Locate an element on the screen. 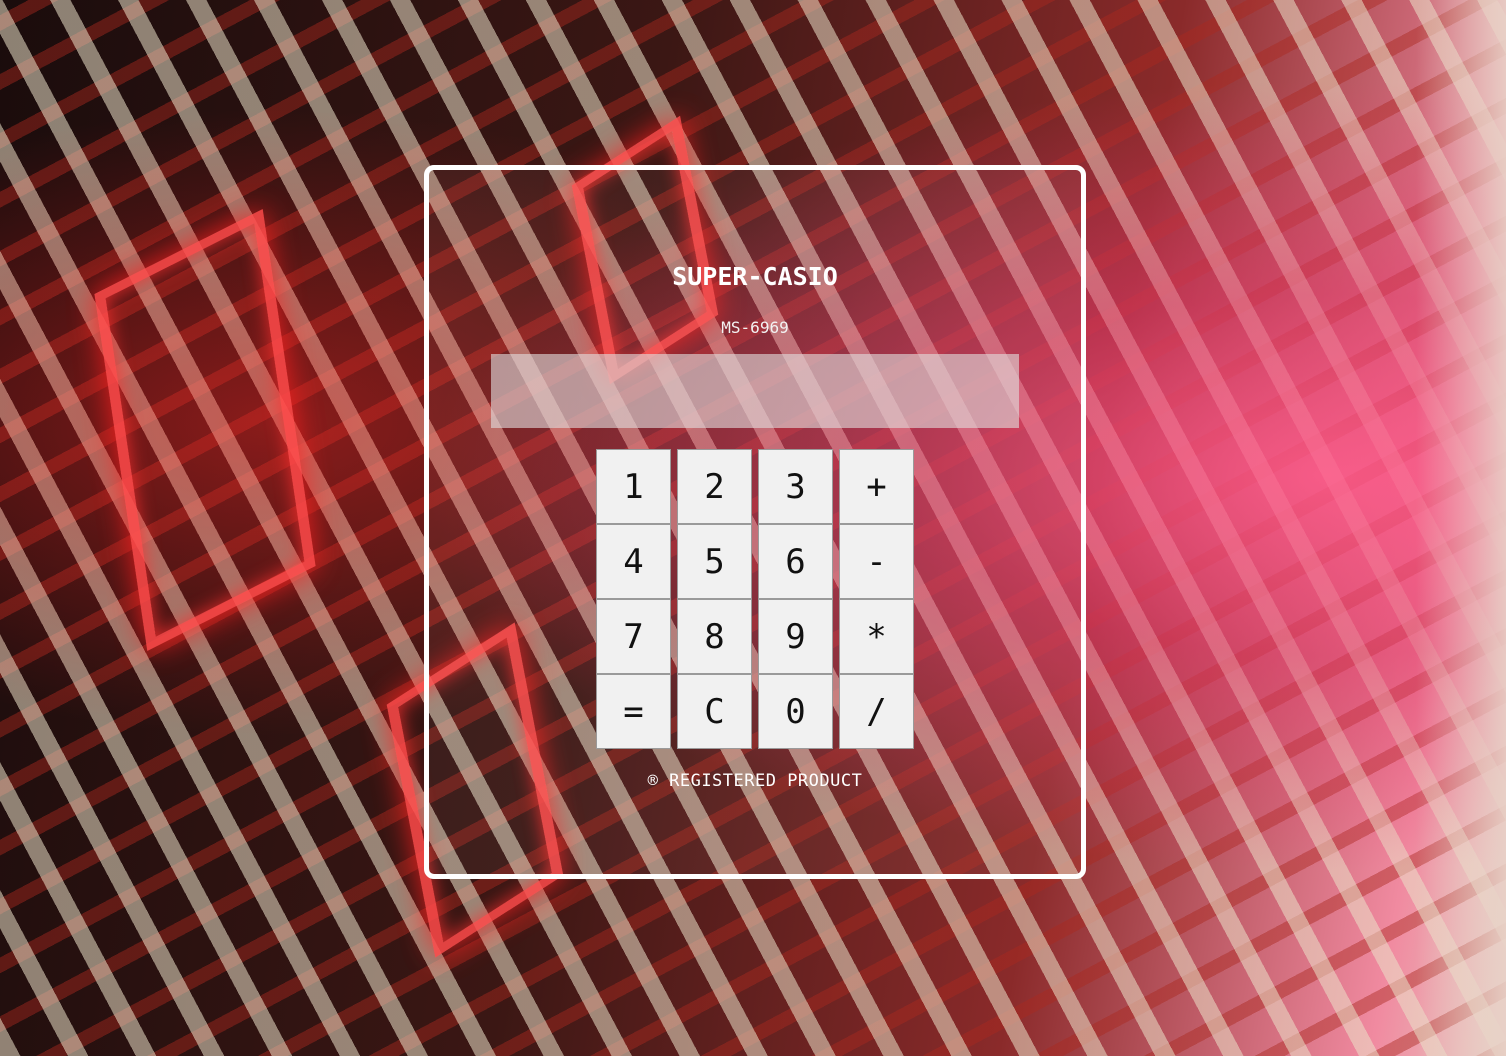 The width and height of the screenshot is (1506, 1056). key-clear: C is located at coordinates (714, 711).